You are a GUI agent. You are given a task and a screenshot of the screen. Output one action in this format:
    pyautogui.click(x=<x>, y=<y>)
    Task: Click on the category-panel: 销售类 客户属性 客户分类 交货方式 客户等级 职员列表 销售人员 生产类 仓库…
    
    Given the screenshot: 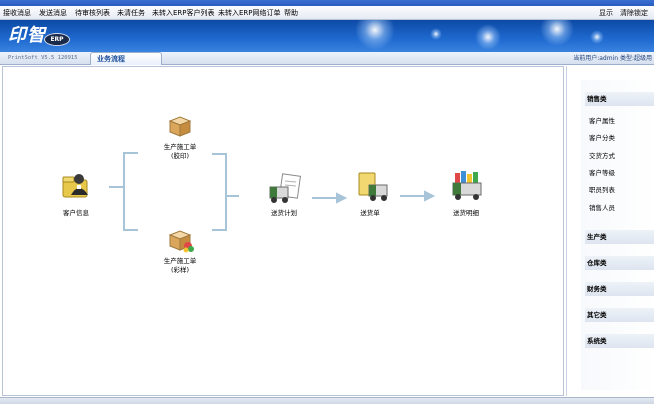 What is the action you would take?
    pyautogui.click(x=610, y=231)
    